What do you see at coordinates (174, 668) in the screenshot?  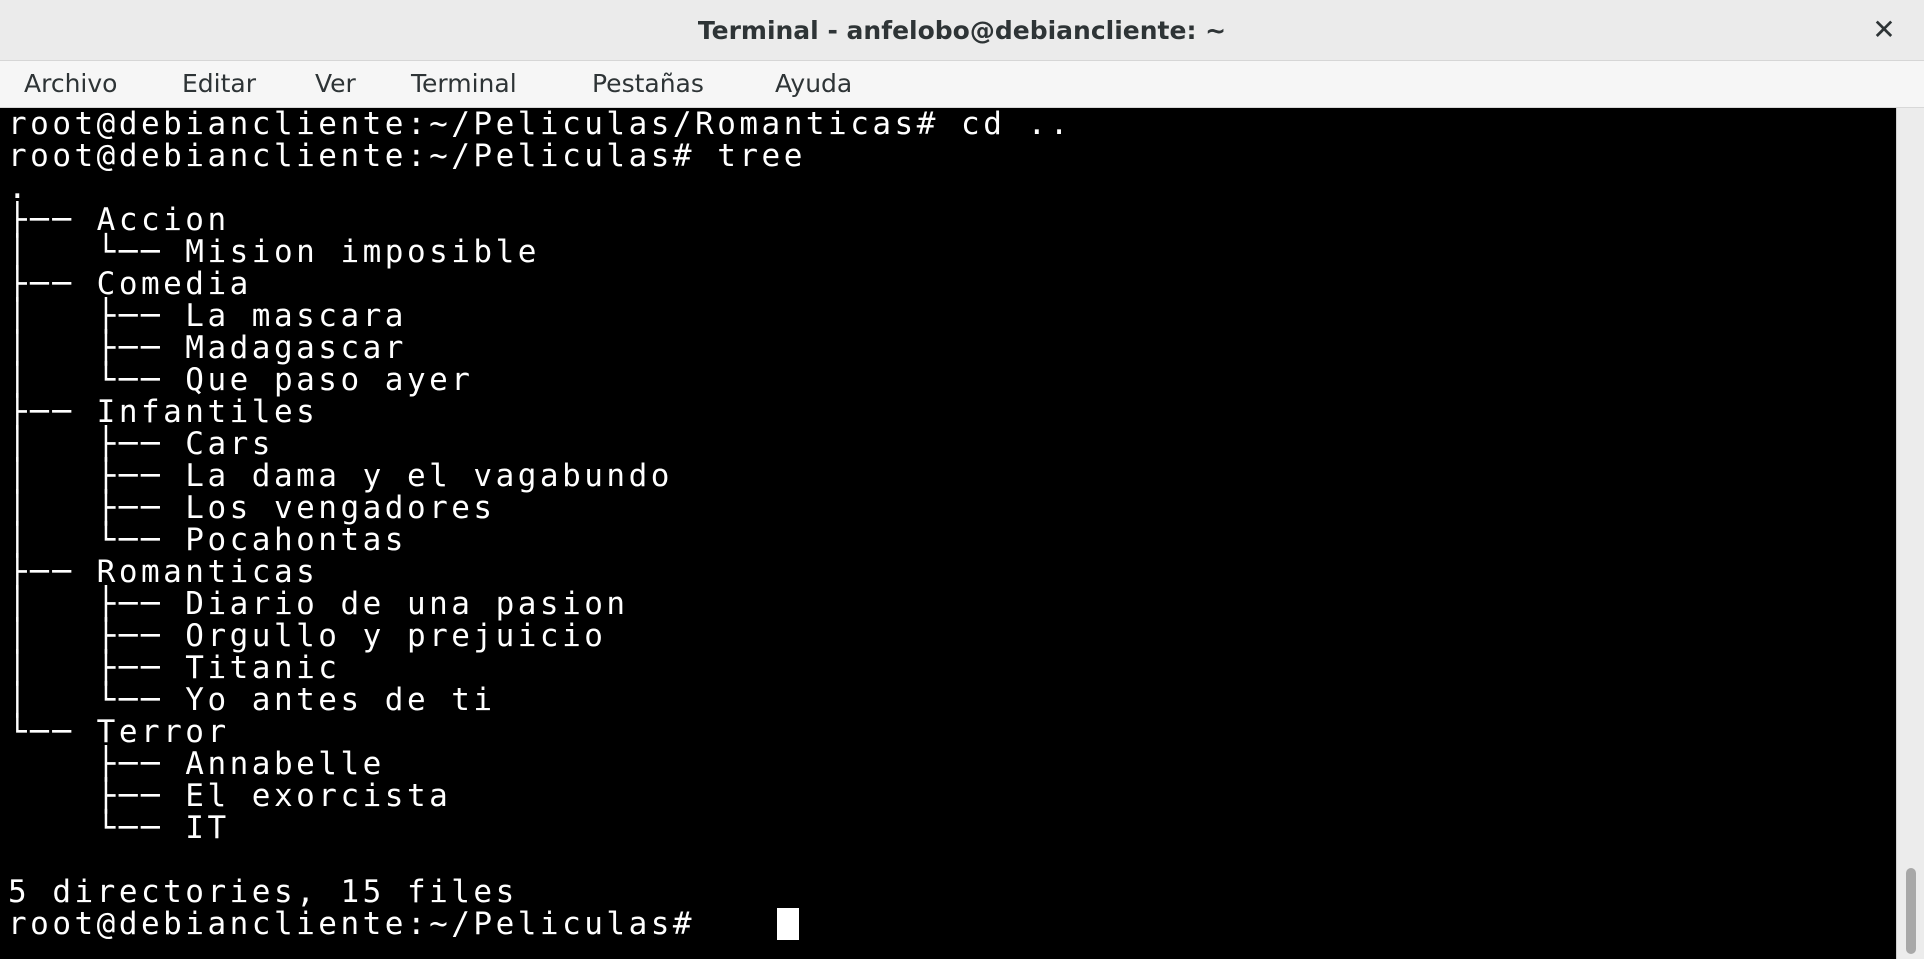 I see `terminal-line: │ ├── Titanic` at bounding box center [174, 668].